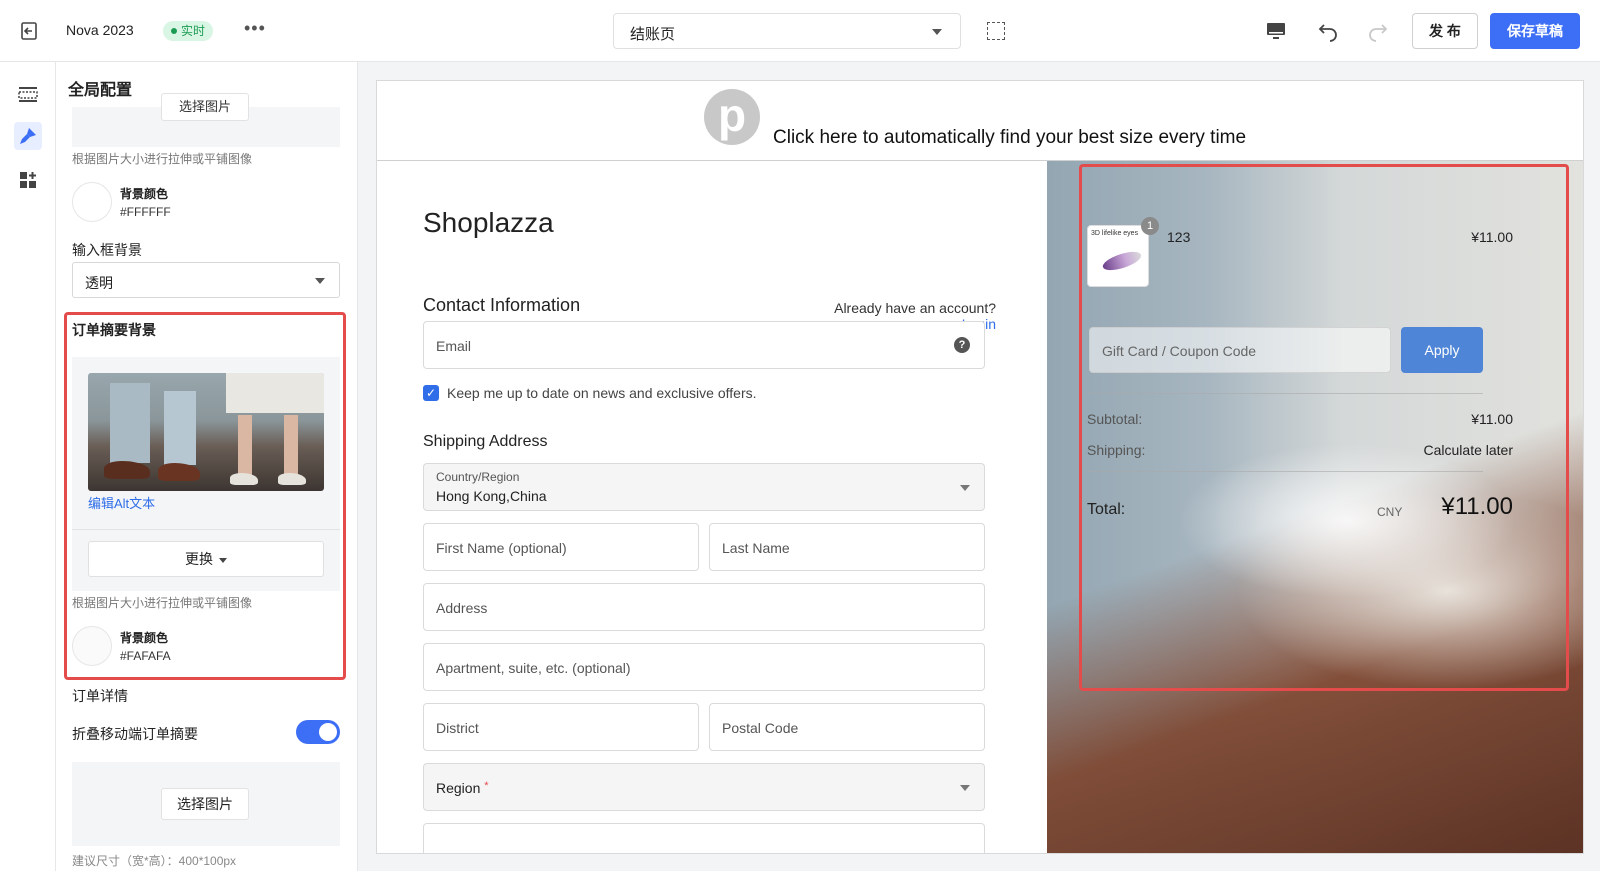  Describe the element at coordinates (145, 212) in the screenshot. I see `bg-color-value: #FFFFFF` at that location.